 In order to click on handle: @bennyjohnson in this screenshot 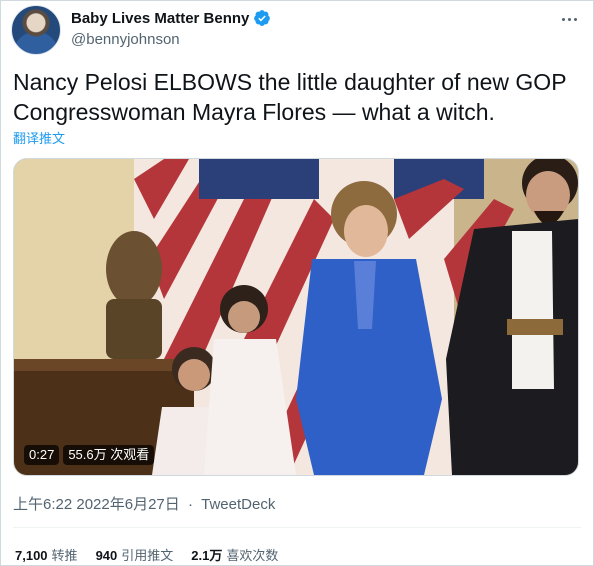, I will do `click(125, 39)`.